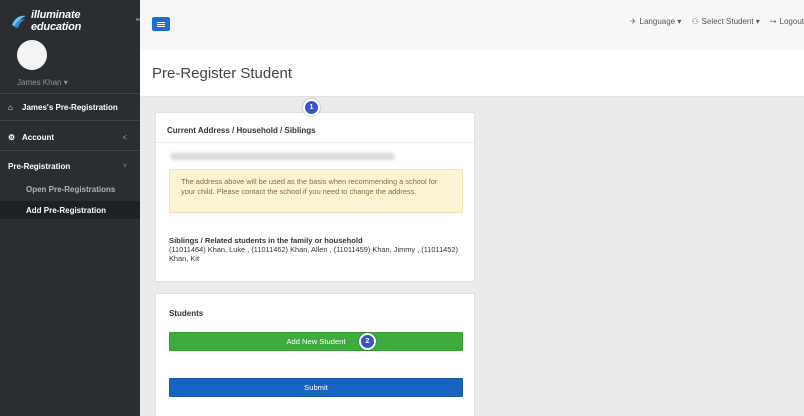  I want to click on students-panel: Students Add New Student Submit, so click(315, 354).